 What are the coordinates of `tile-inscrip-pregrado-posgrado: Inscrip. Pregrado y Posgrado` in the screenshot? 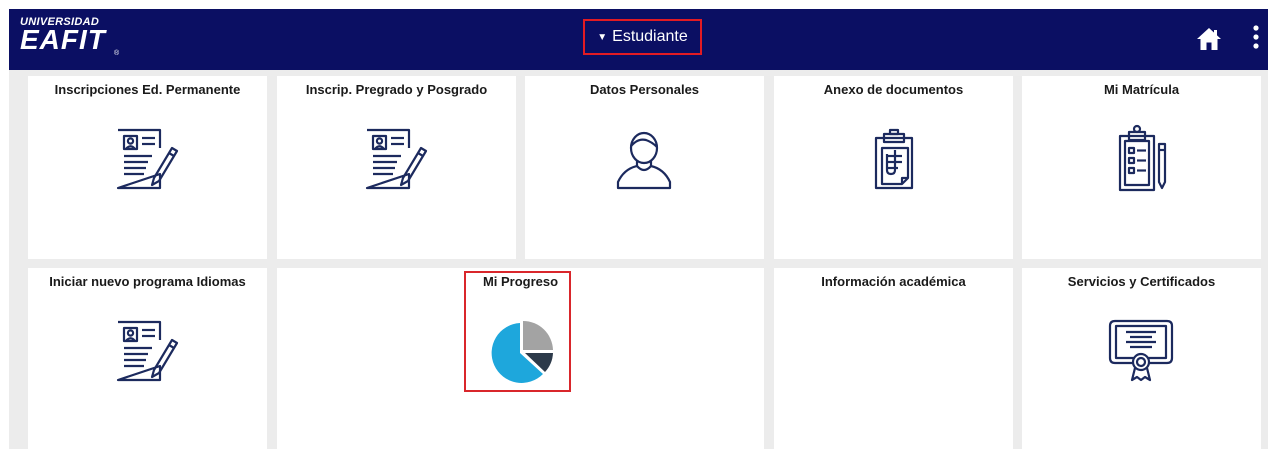 It's located at (396, 167).